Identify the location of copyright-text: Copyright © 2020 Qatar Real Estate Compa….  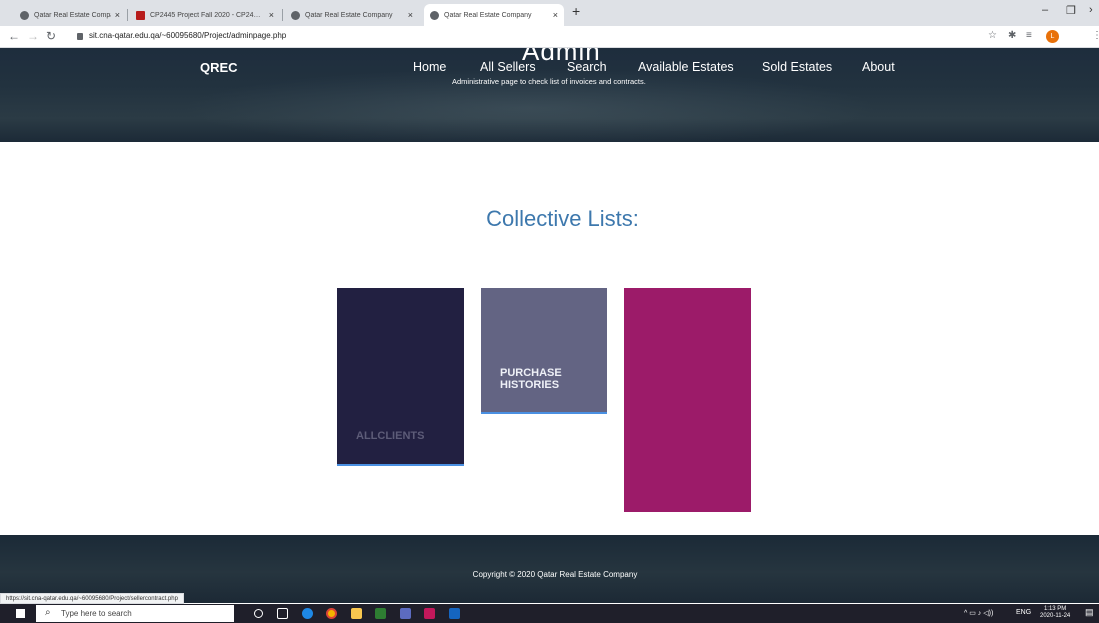
(555, 574).